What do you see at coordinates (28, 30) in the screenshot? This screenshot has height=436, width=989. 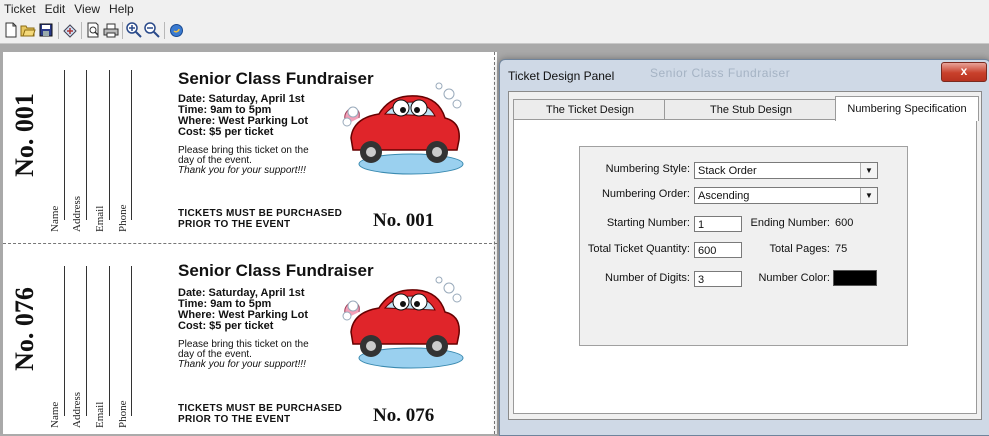 I see `open-icon` at bounding box center [28, 30].